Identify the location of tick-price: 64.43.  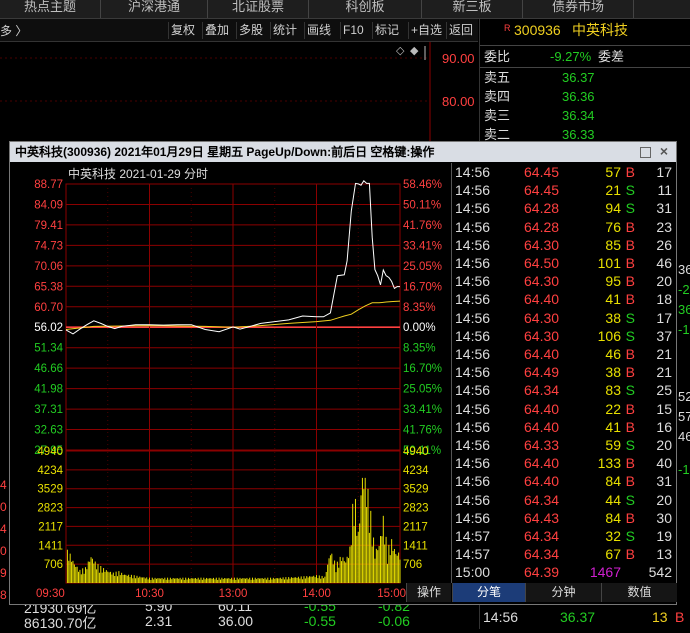
(542, 517).